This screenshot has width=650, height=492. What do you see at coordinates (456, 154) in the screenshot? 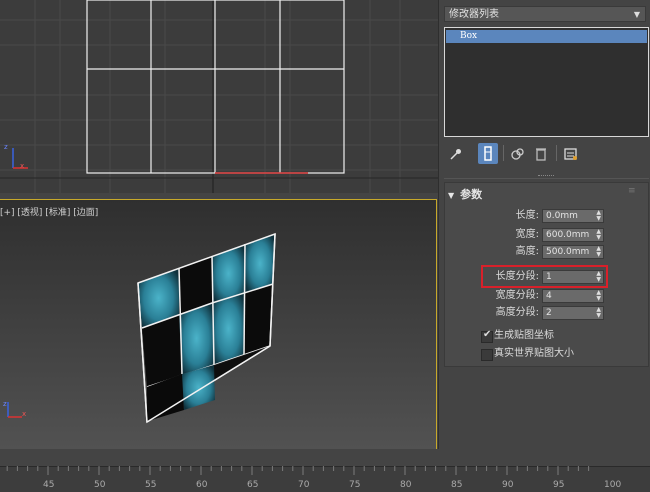
I see `pin-stack-icon` at bounding box center [456, 154].